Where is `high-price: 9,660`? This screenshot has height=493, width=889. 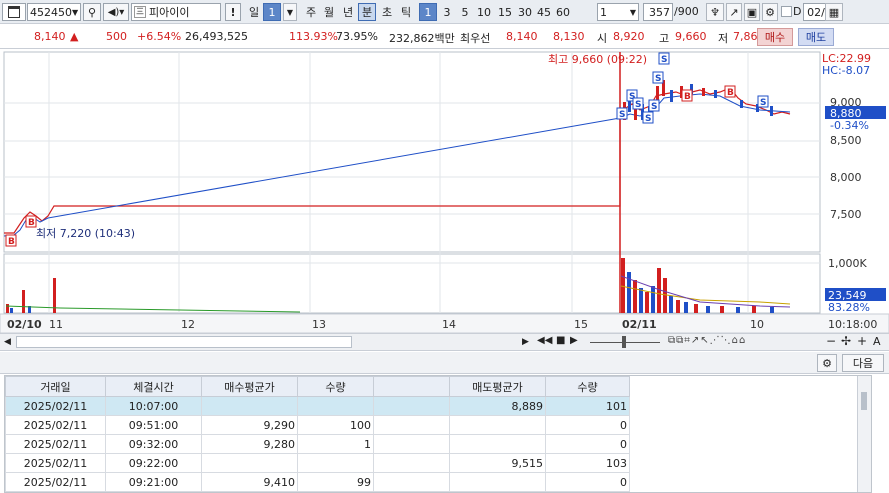 high-price: 9,660 is located at coordinates (691, 36).